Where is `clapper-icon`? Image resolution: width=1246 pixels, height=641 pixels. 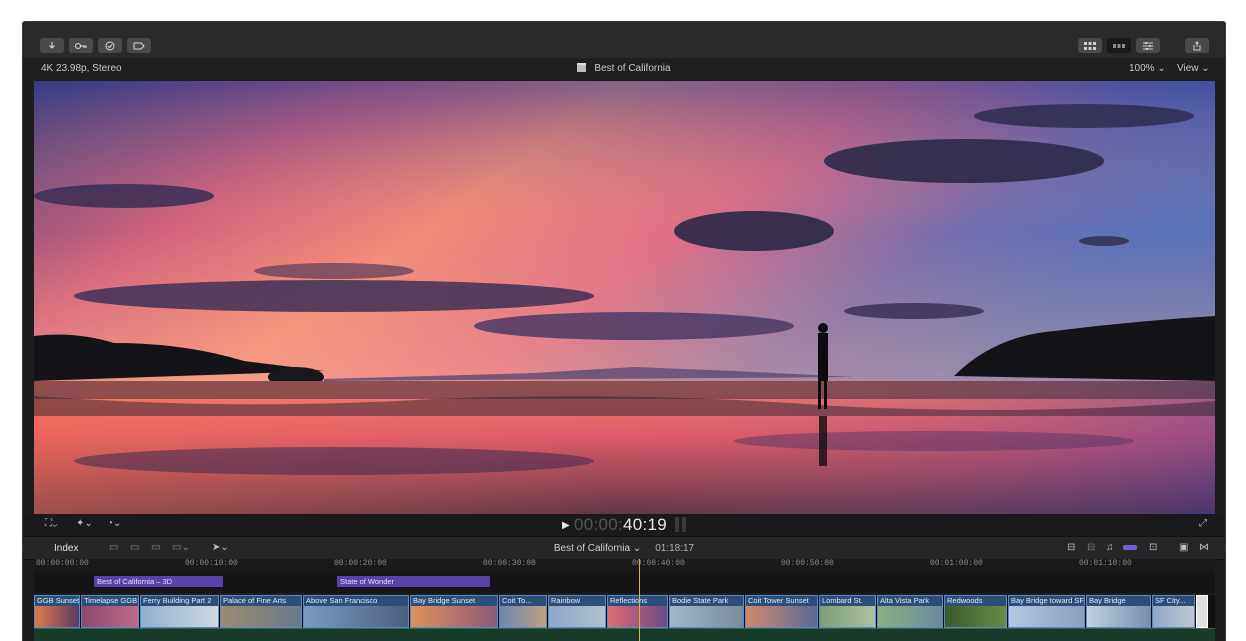
clapper-icon is located at coordinates (582, 67).